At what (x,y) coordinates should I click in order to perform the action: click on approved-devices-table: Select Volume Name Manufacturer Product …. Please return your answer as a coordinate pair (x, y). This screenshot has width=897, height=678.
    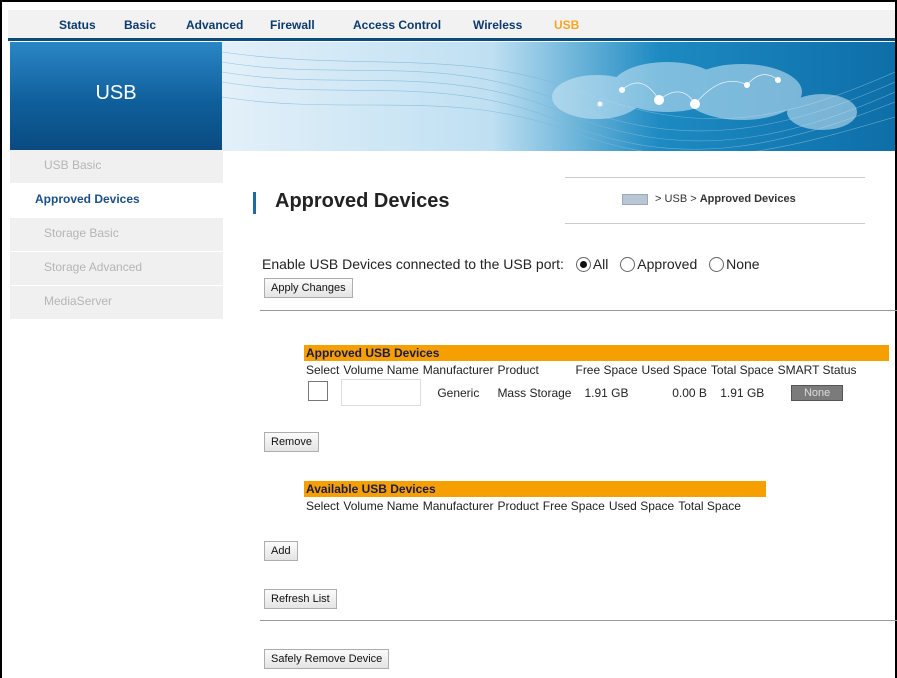
    Looking at the image, I should click on (581, 383).